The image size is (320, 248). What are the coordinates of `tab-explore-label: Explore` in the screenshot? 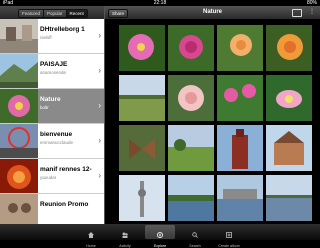 It's located at (160, 246).